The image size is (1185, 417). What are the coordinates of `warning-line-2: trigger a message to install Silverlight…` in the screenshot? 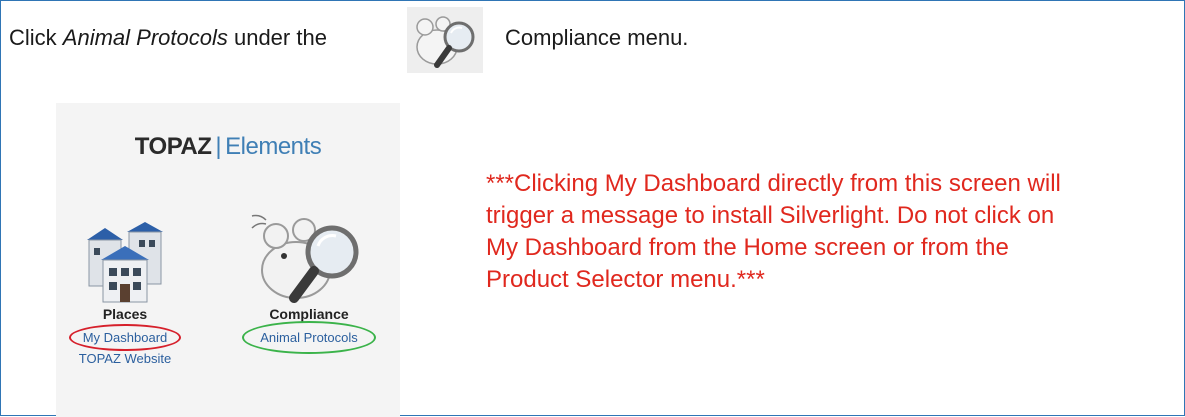 It's located at (770, 215).